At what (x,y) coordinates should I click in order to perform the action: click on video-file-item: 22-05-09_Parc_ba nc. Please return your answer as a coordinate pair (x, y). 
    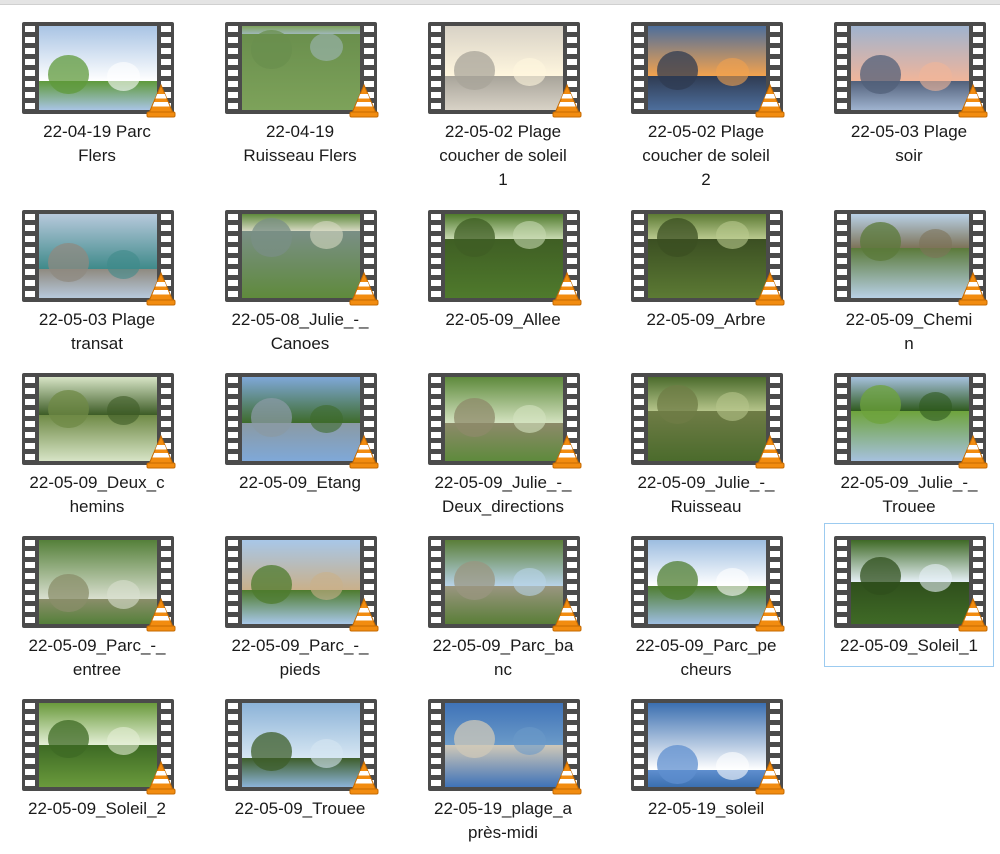
    Looking at the image, I should click on (503, 607).